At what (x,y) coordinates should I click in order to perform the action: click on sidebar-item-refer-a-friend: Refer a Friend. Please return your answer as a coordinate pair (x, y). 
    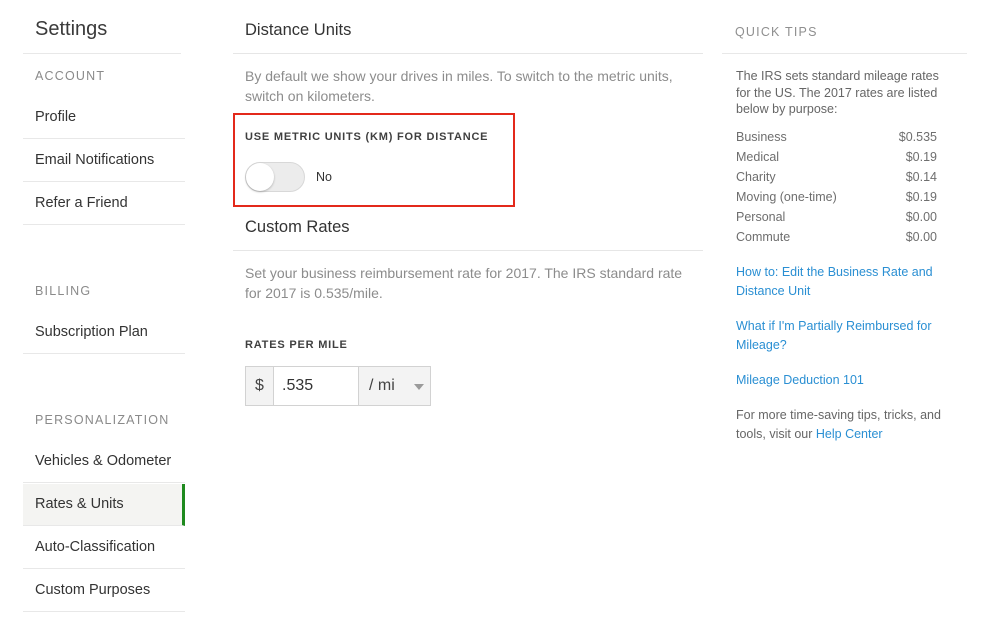
    Looking at the image, I should click on (104, 204).